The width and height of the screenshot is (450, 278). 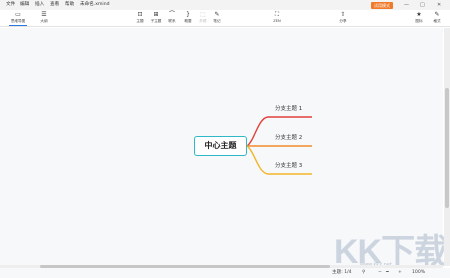 I want to click on vertical-scrollbar, so click(x=447, y=147).